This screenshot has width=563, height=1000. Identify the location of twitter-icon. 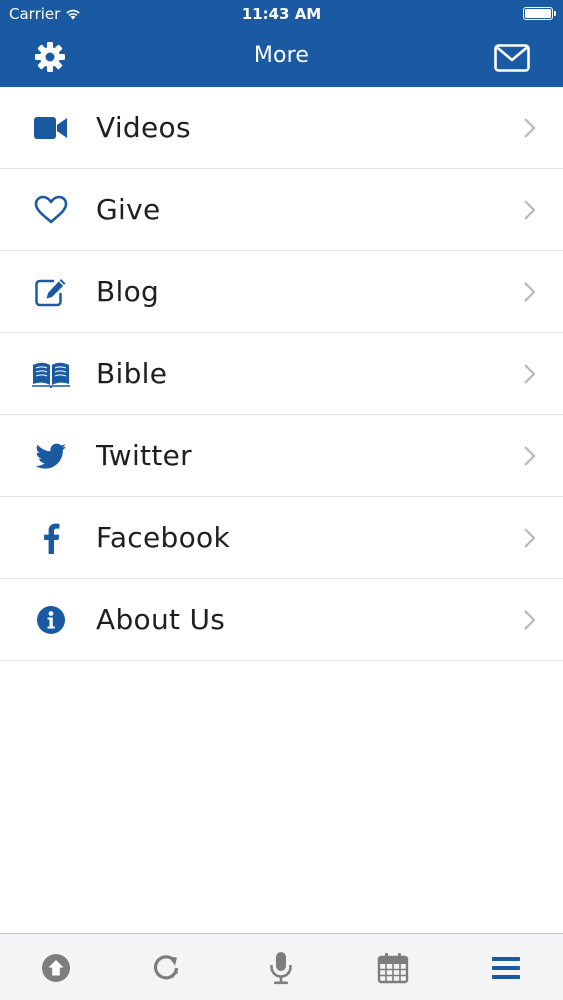
(51, 456).